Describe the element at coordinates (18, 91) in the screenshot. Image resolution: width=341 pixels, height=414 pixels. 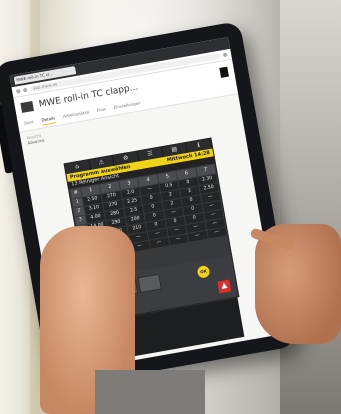
I see `back-icon` at that location.